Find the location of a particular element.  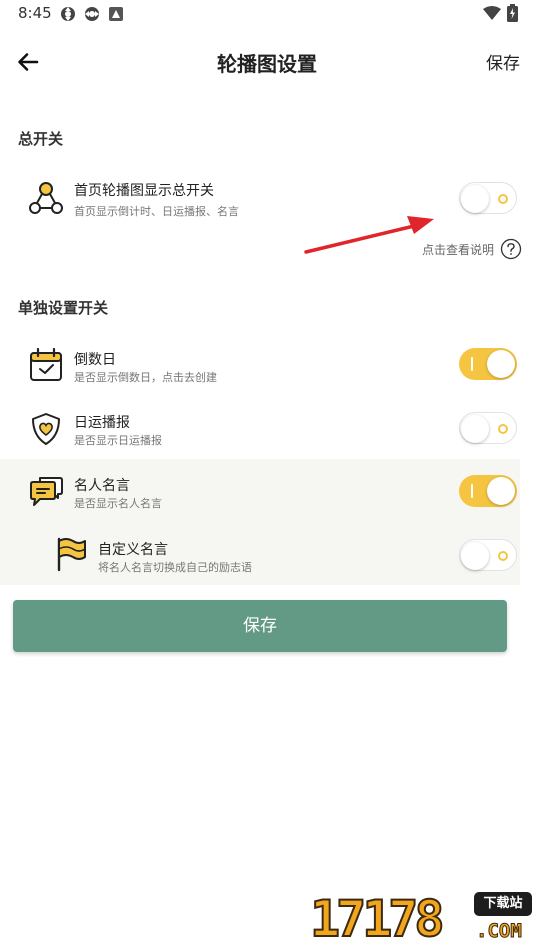

question-circle-icon is located at coordinates (511, 249).